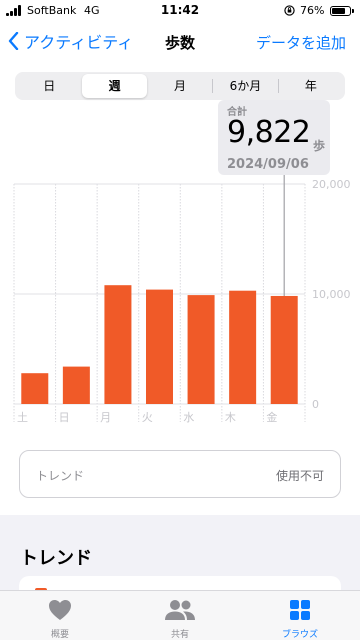 The width and height of the screenshot is (360, 640). Describe the element at coordinates (60, 610) in the screenshot. I see `heart-icon` at that location.